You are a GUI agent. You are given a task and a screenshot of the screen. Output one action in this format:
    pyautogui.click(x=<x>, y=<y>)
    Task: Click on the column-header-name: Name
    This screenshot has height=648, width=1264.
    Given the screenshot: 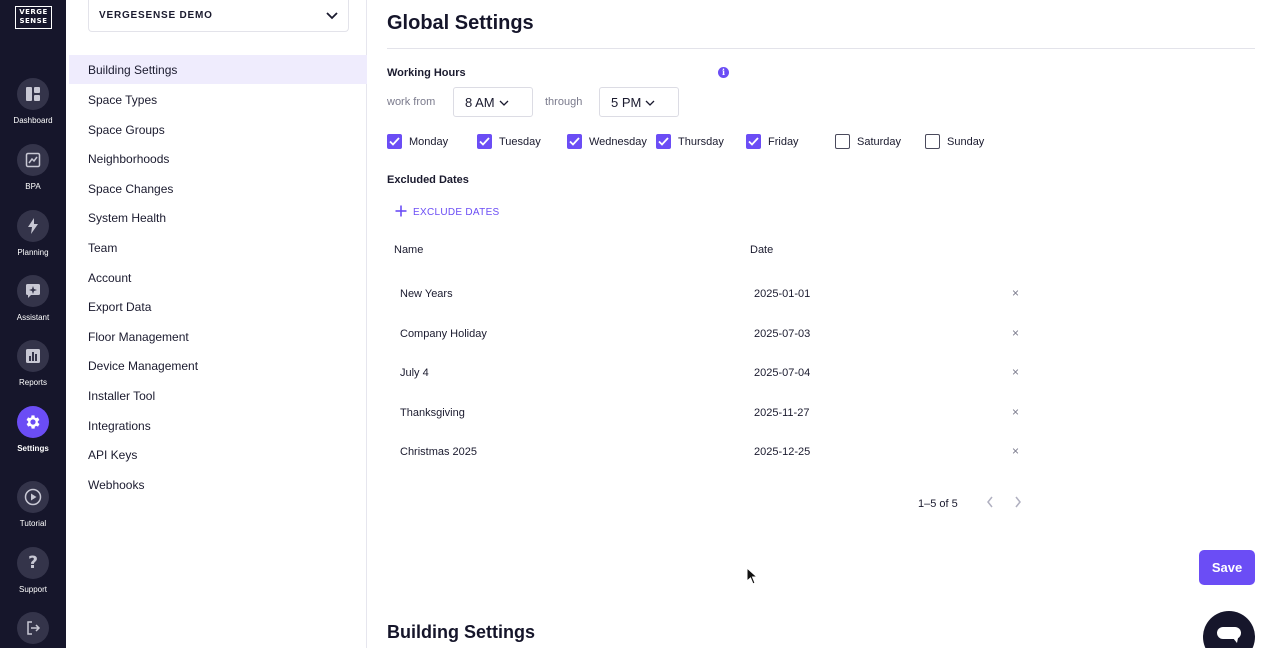 What is the action you would take?
    pyautogui.click(x=409, y=250)
    